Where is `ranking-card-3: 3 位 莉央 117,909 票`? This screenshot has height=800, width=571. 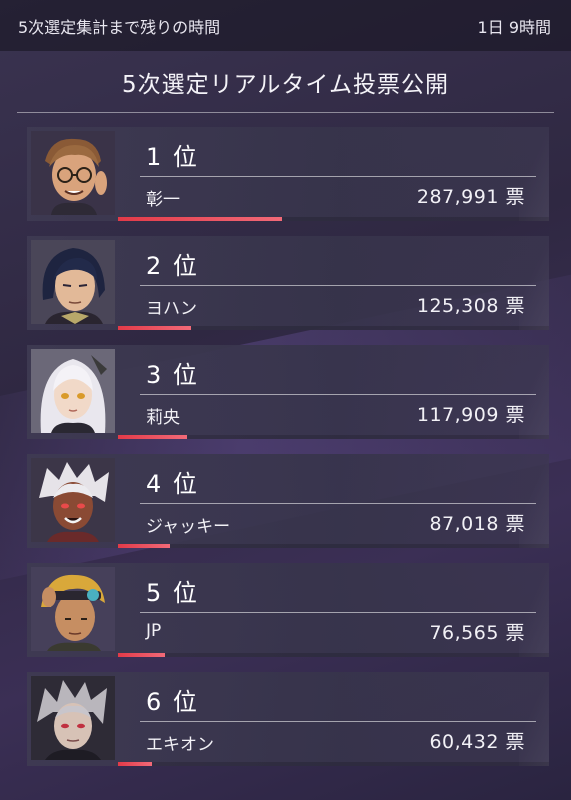
ranking-card-3: 3 位 莉央 117,909 票 is located at coordinates (288, 392).